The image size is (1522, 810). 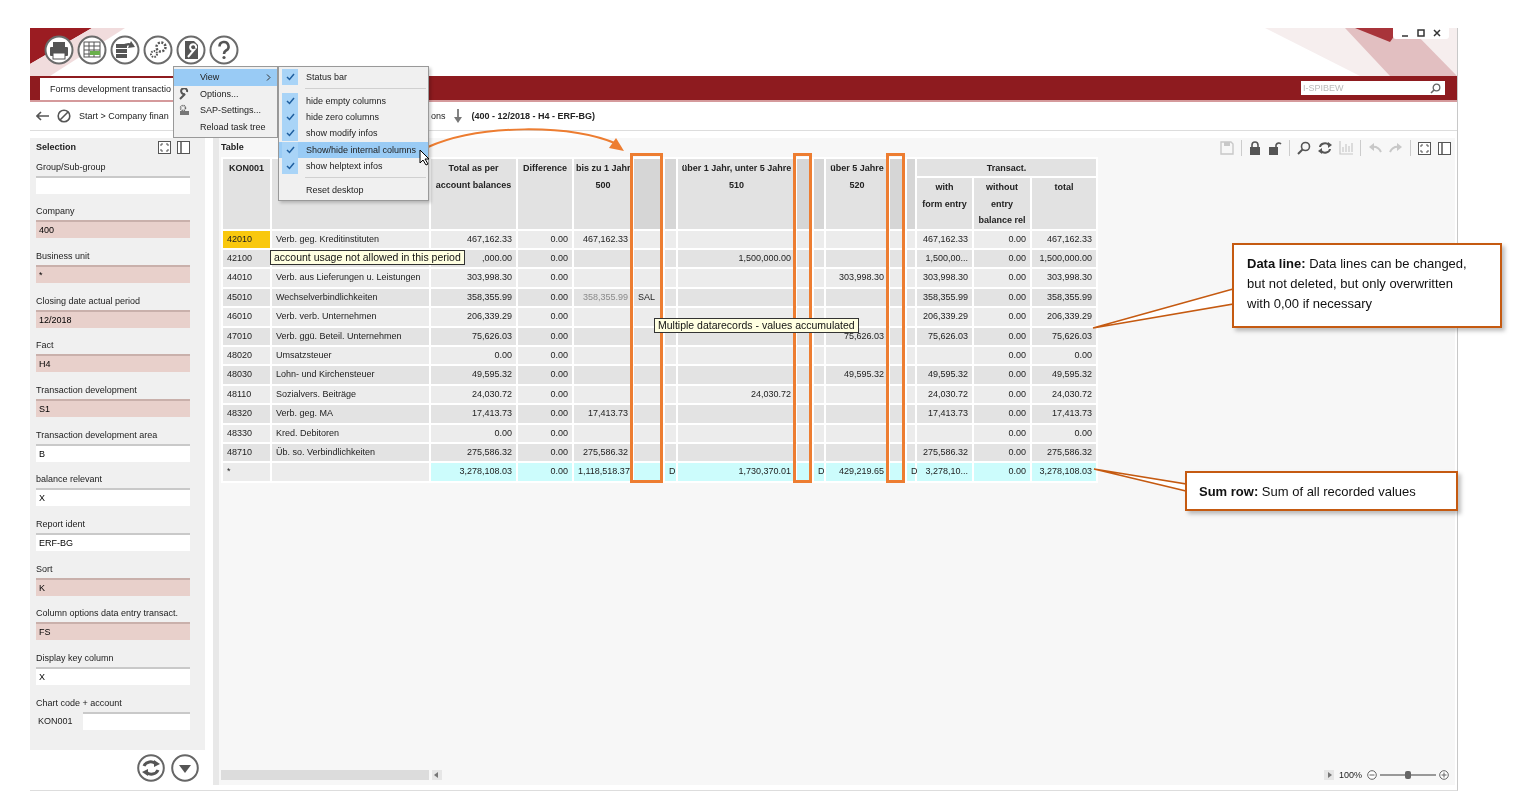 What do you see at coordinates (736, 472) in the screenshot?
I see `table-cell: 1,730,370.01` at bounding box center [736, 472].